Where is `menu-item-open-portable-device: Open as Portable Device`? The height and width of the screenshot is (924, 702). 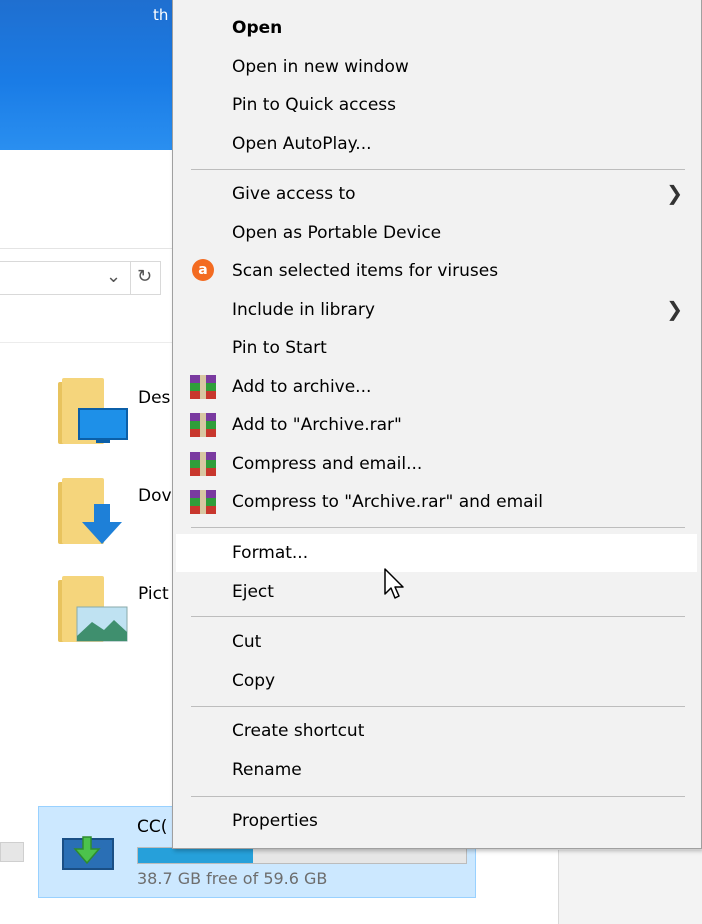 menu-item-open-portable-device: Open as Portable Device is located at coordinates (436, 233).